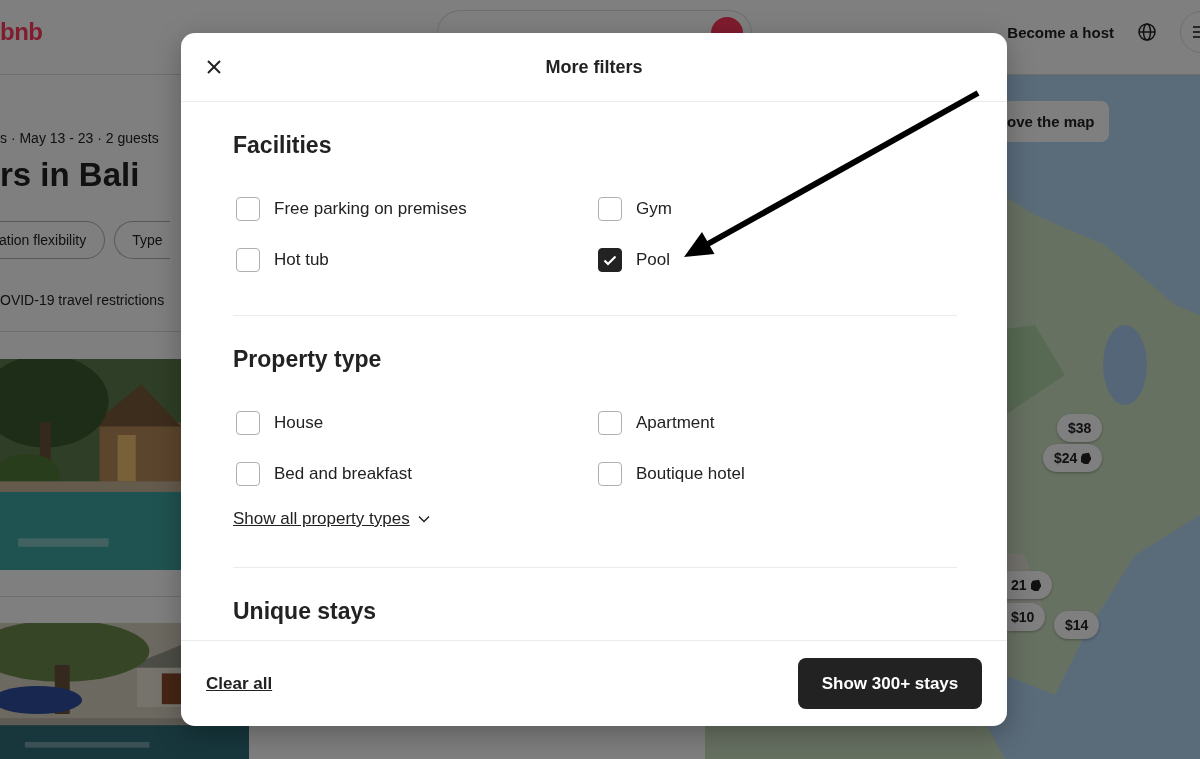  Describe the element at coordinates (654, 209) in the screenshot. I see `option-label: Gym` at that location.